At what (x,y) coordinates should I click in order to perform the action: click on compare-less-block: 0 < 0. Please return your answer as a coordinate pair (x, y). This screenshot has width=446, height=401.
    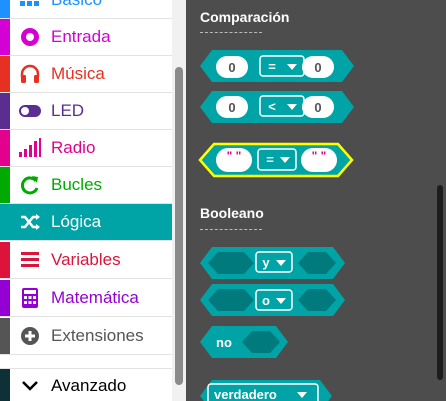
    Looking at the image, I should click on (277, 107).